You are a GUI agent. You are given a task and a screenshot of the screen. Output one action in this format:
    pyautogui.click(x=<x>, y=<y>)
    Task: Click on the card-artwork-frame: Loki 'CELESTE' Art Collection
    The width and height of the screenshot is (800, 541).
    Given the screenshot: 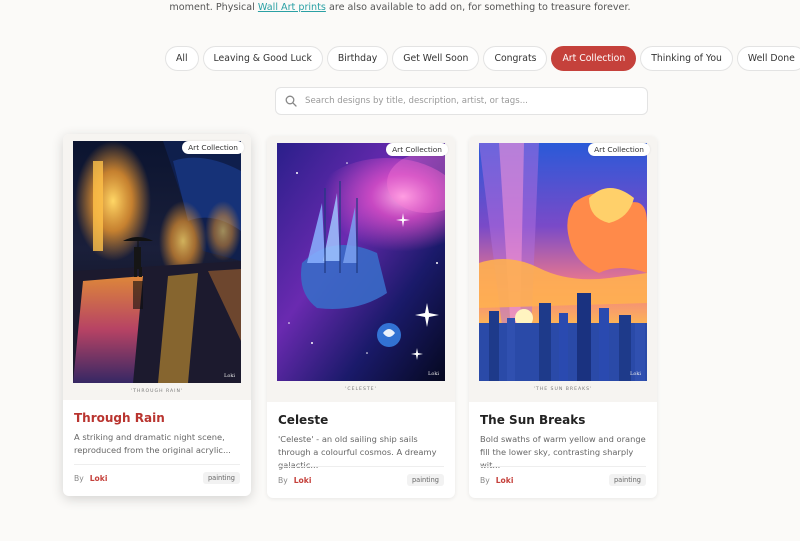 What is the action you would take?
    pyautogui.click(x=361, y=269)
    